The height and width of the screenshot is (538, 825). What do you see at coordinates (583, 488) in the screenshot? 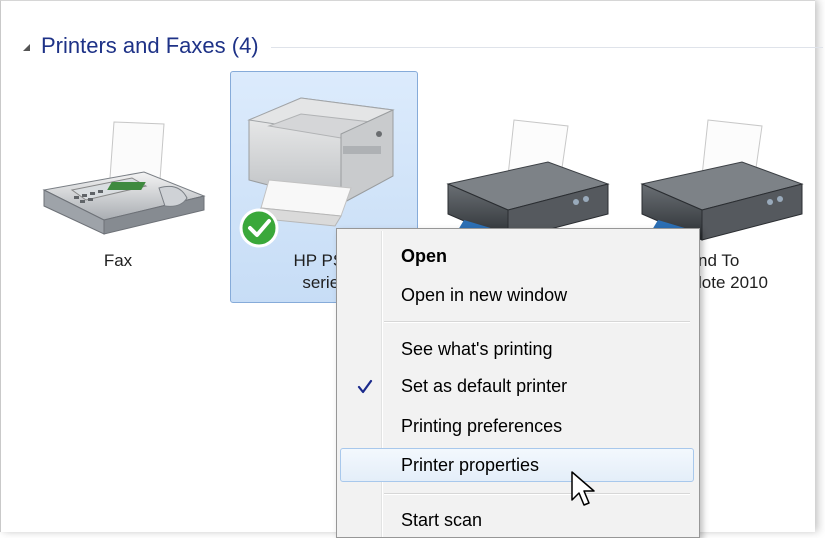
I see `mouse-cursor-icon` at bounding box center [583, 488].